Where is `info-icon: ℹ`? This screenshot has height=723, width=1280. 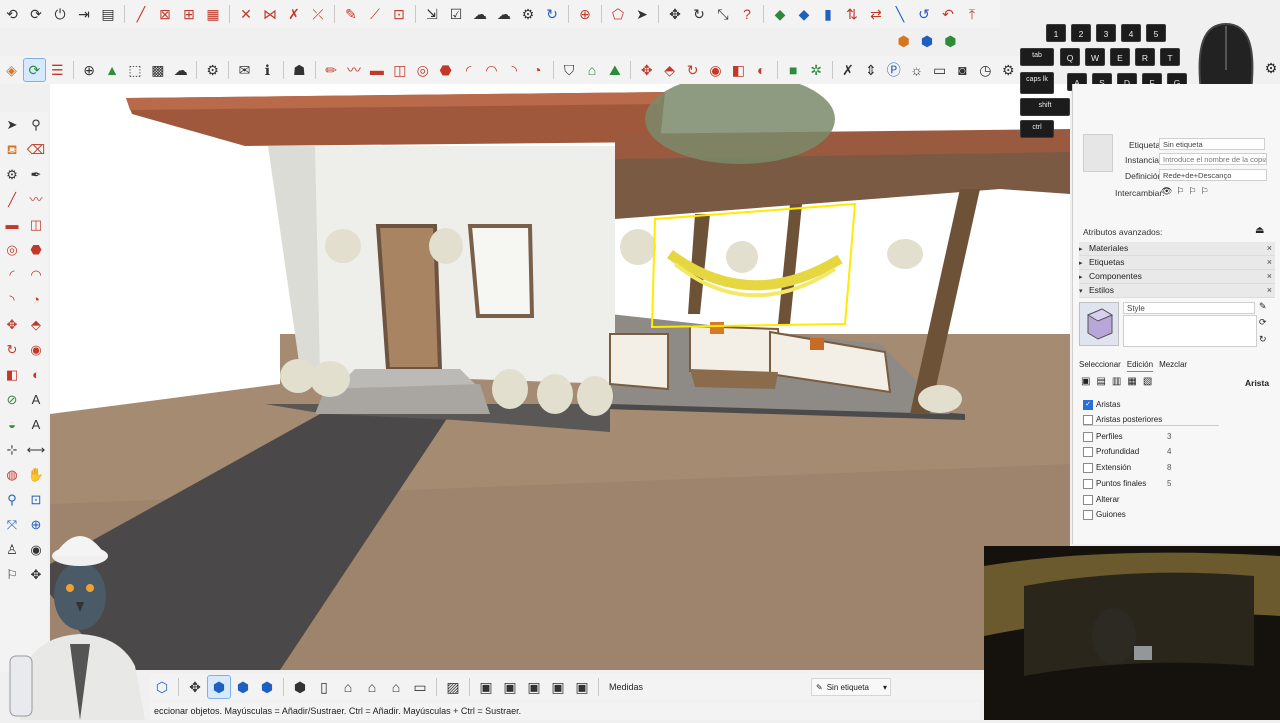 info-icon: ℹ is located at coordinates (267, 70).